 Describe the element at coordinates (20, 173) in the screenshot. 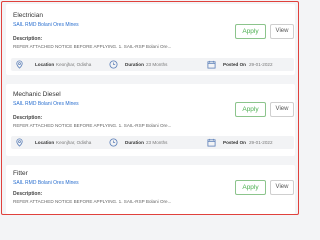

I see `job-title: Fitter` at that location.